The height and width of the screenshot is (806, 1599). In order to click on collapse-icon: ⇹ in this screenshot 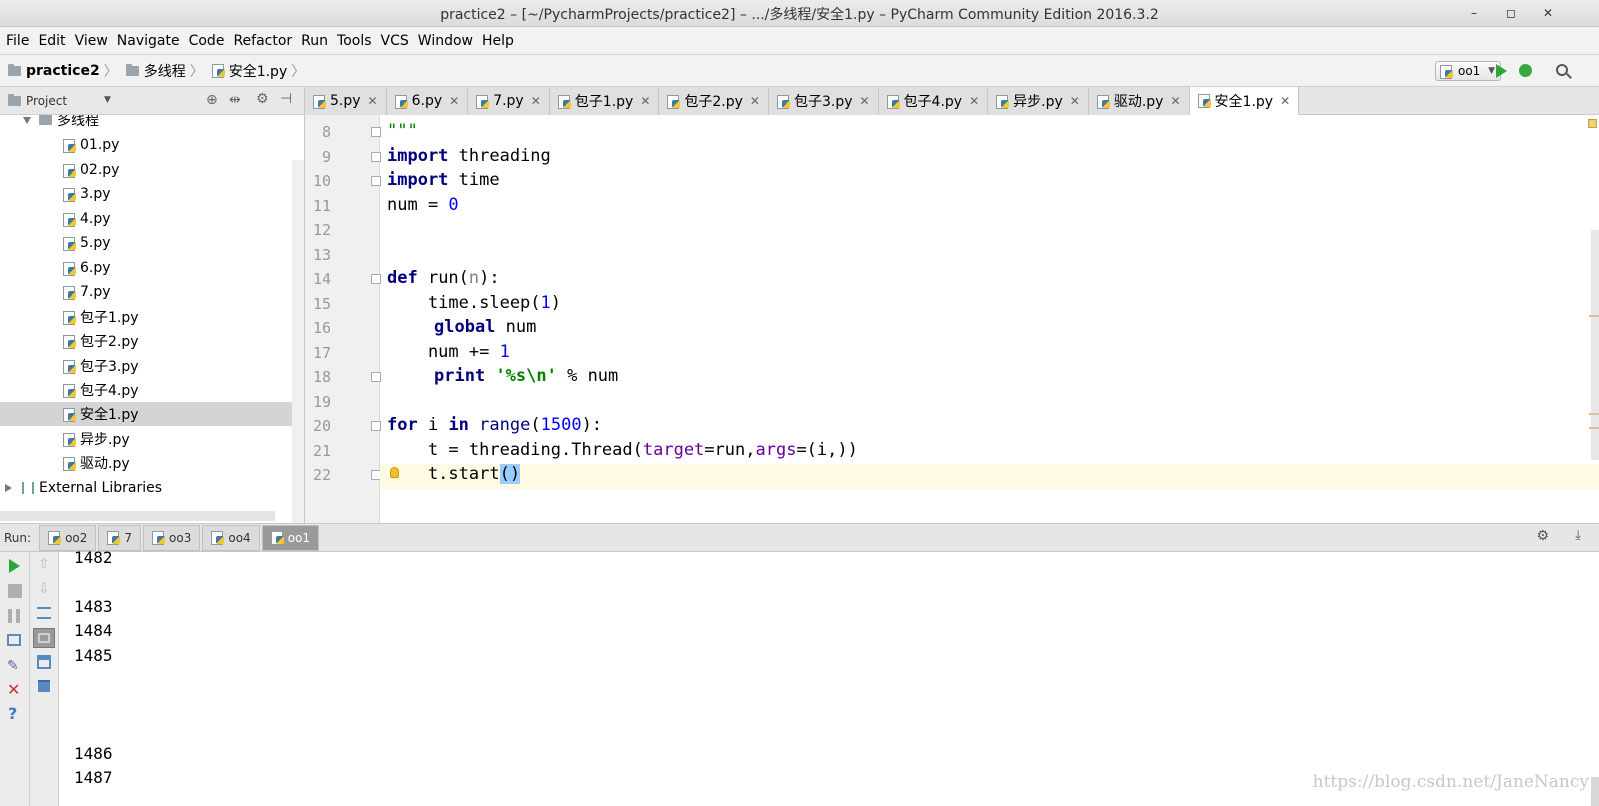, I will do `click(235, 100)`.